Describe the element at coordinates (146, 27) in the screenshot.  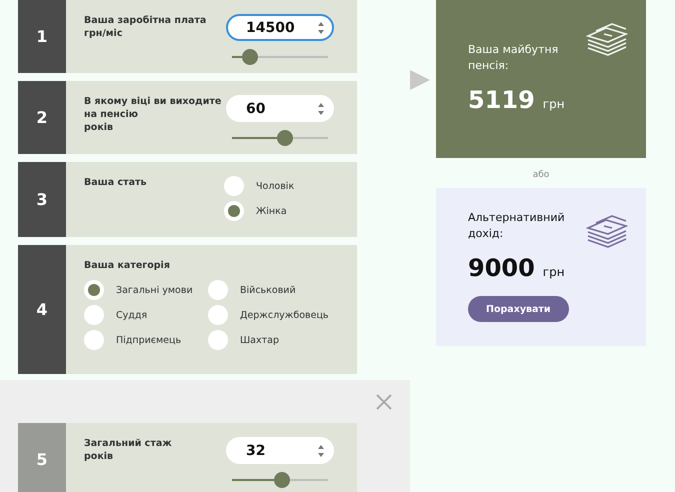
I see `field-label: Ваша заробітна плата грн/міс` at that location.